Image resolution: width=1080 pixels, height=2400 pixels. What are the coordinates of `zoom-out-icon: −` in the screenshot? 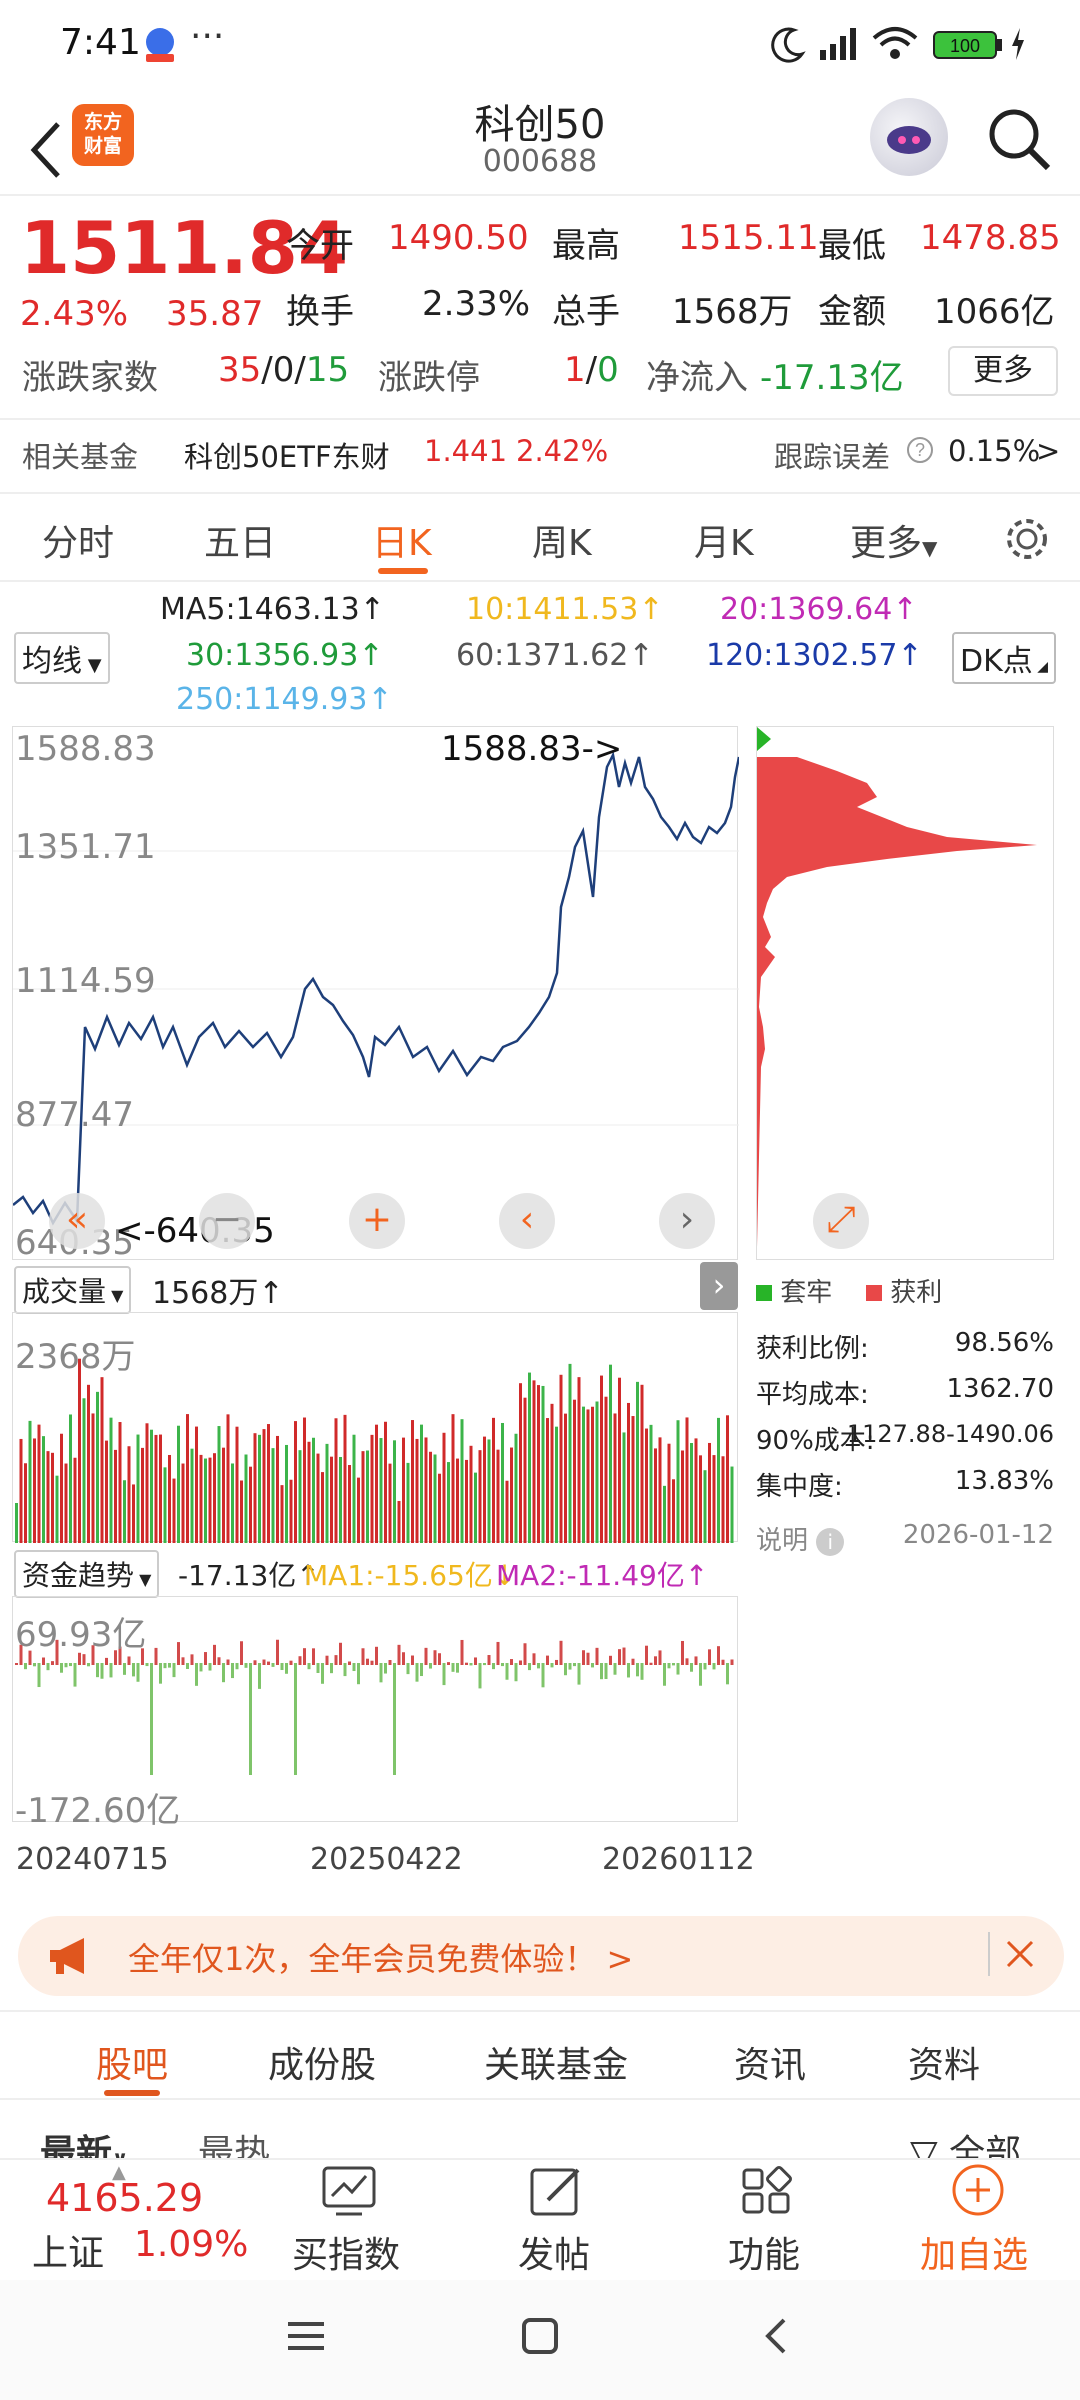 It's located at (227, 1221).